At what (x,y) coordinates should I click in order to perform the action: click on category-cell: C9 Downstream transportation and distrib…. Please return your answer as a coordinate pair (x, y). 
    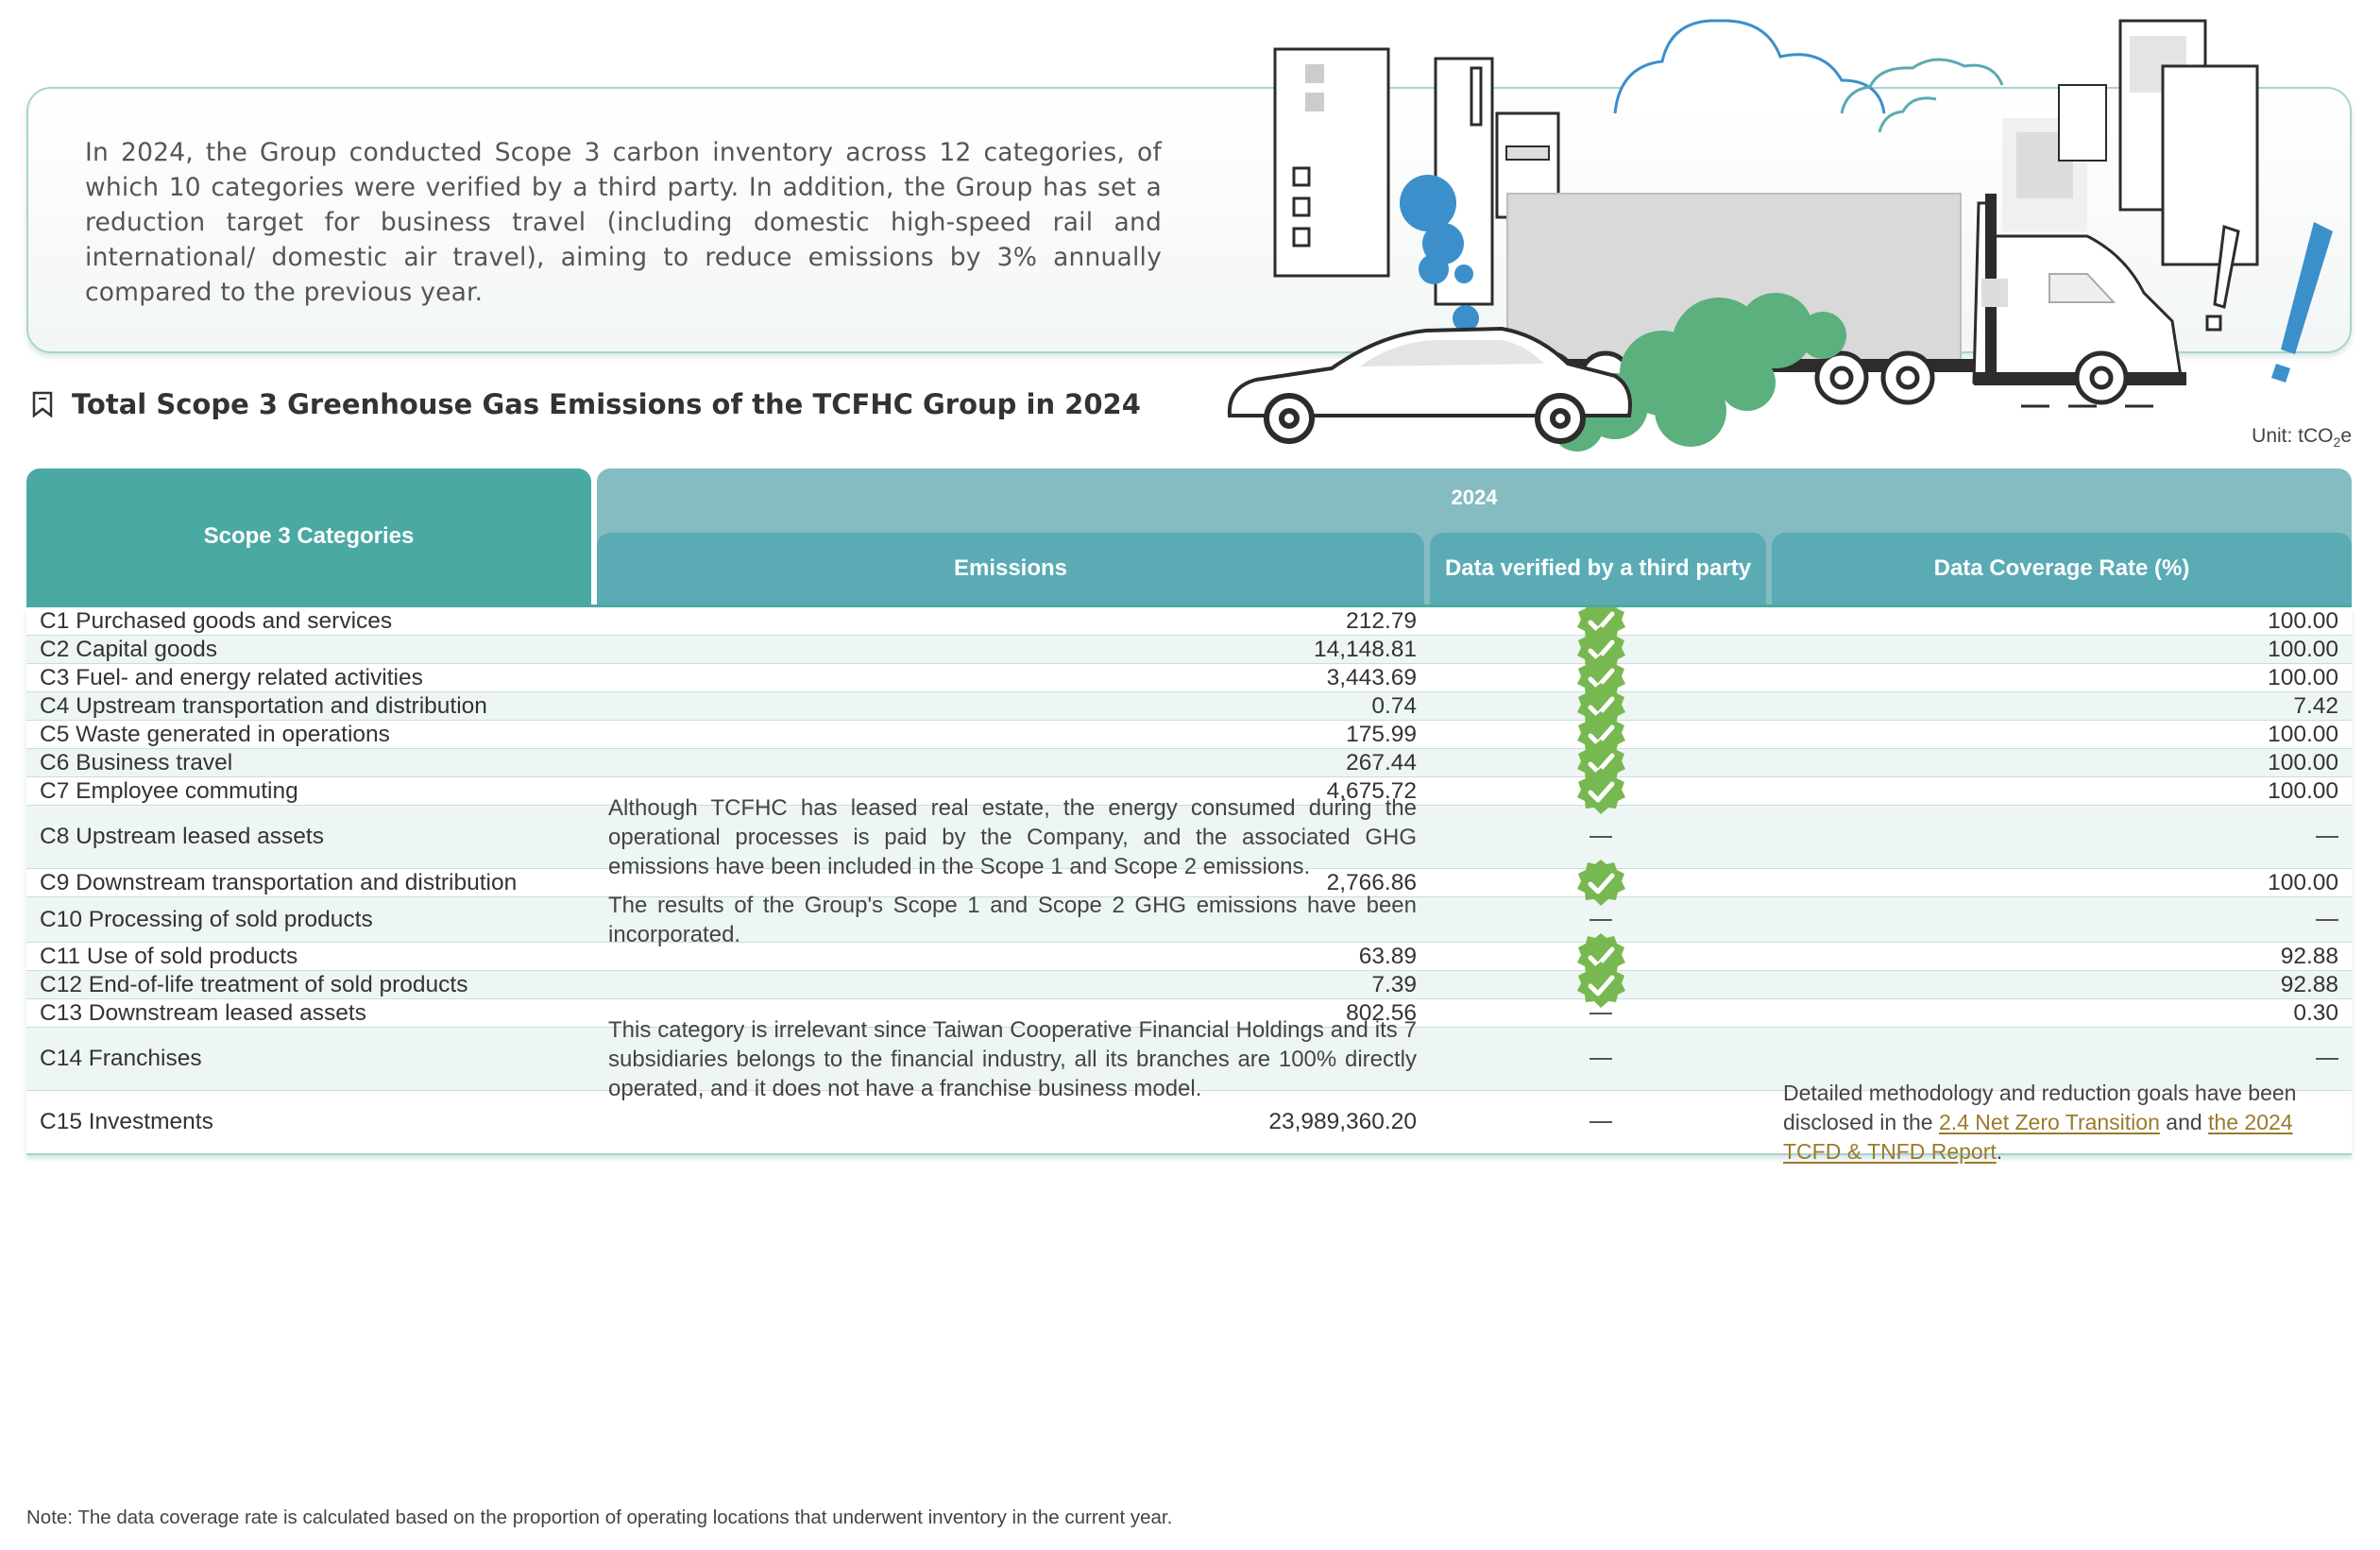
    Looking at the image, I should click on (279, 882).